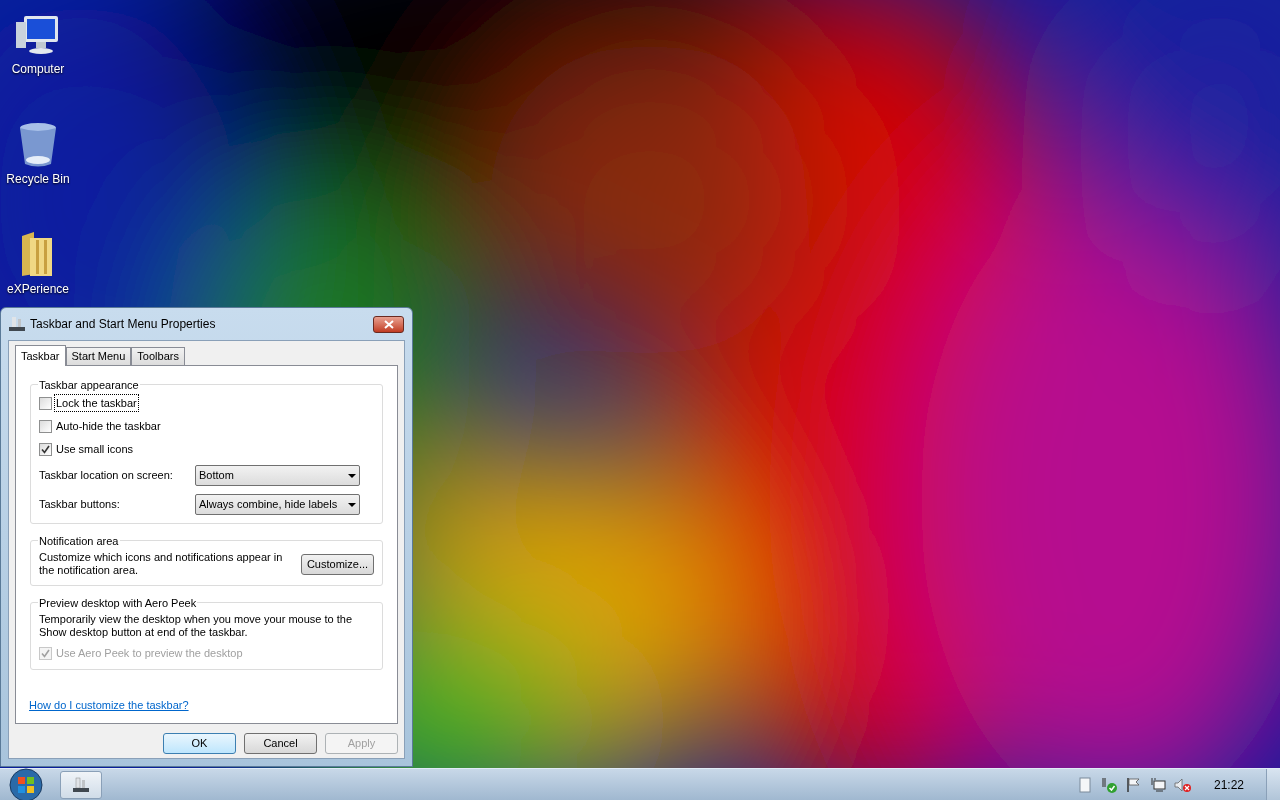 This screenshot has width=1280, height=800. What do you see at coordinates (96, 403) in the screenshot?
I see `checkbox-label: Lock the taskbar` at bounding box center [96, 403].